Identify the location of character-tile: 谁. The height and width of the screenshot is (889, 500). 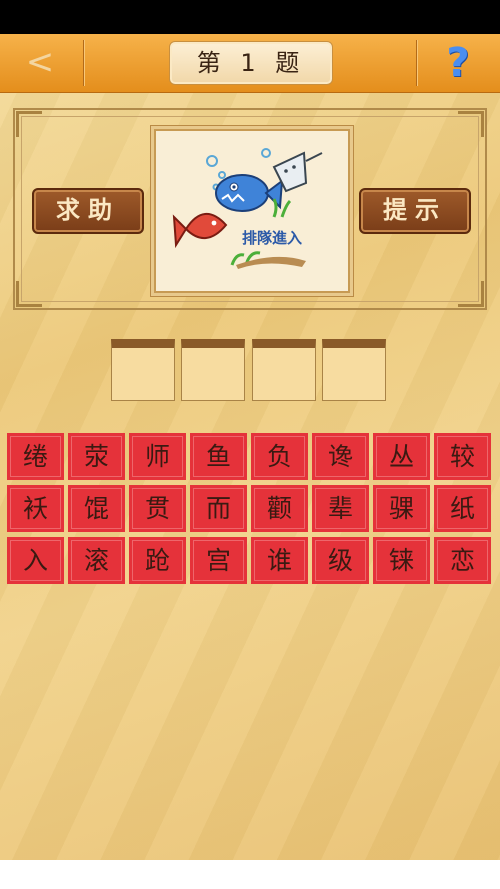
(279, 560).